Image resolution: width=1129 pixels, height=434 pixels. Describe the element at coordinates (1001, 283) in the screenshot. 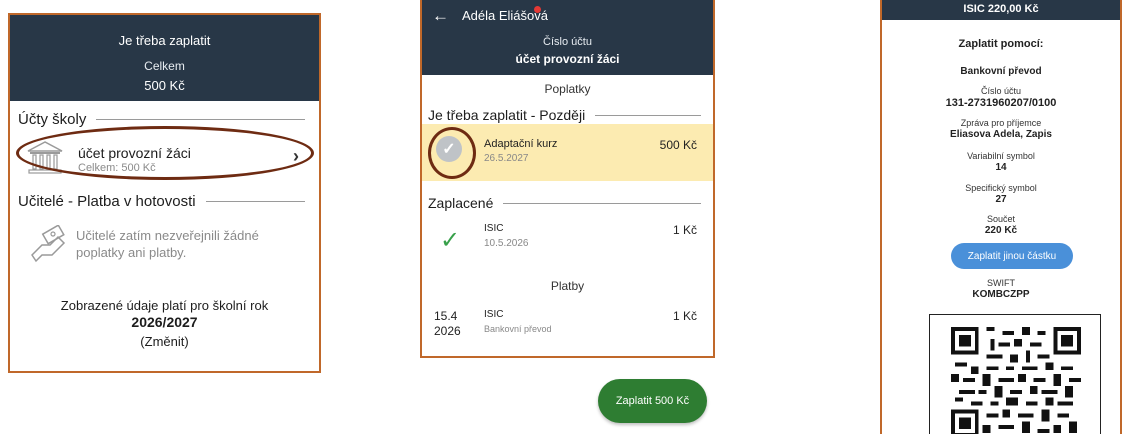

I see `swift-label: SWIFT` at that location.